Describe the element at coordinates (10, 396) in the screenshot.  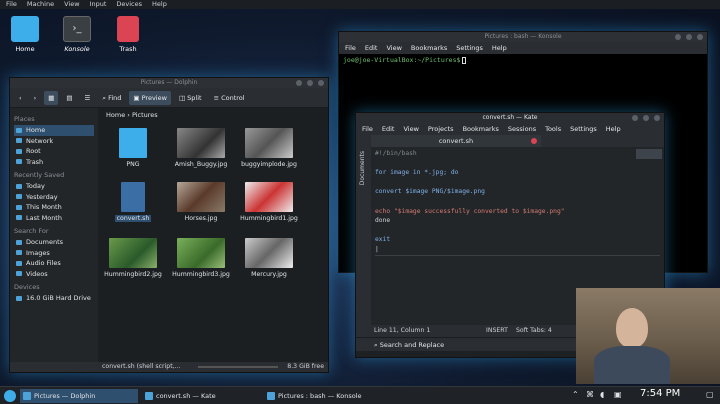
I see `application-launcher-icon` at that location.